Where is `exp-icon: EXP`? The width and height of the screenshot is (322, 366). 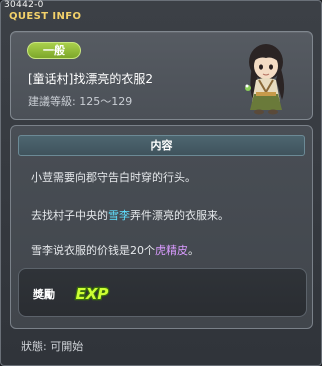
exp-icon: EXP is located at coordinates (92, 293).